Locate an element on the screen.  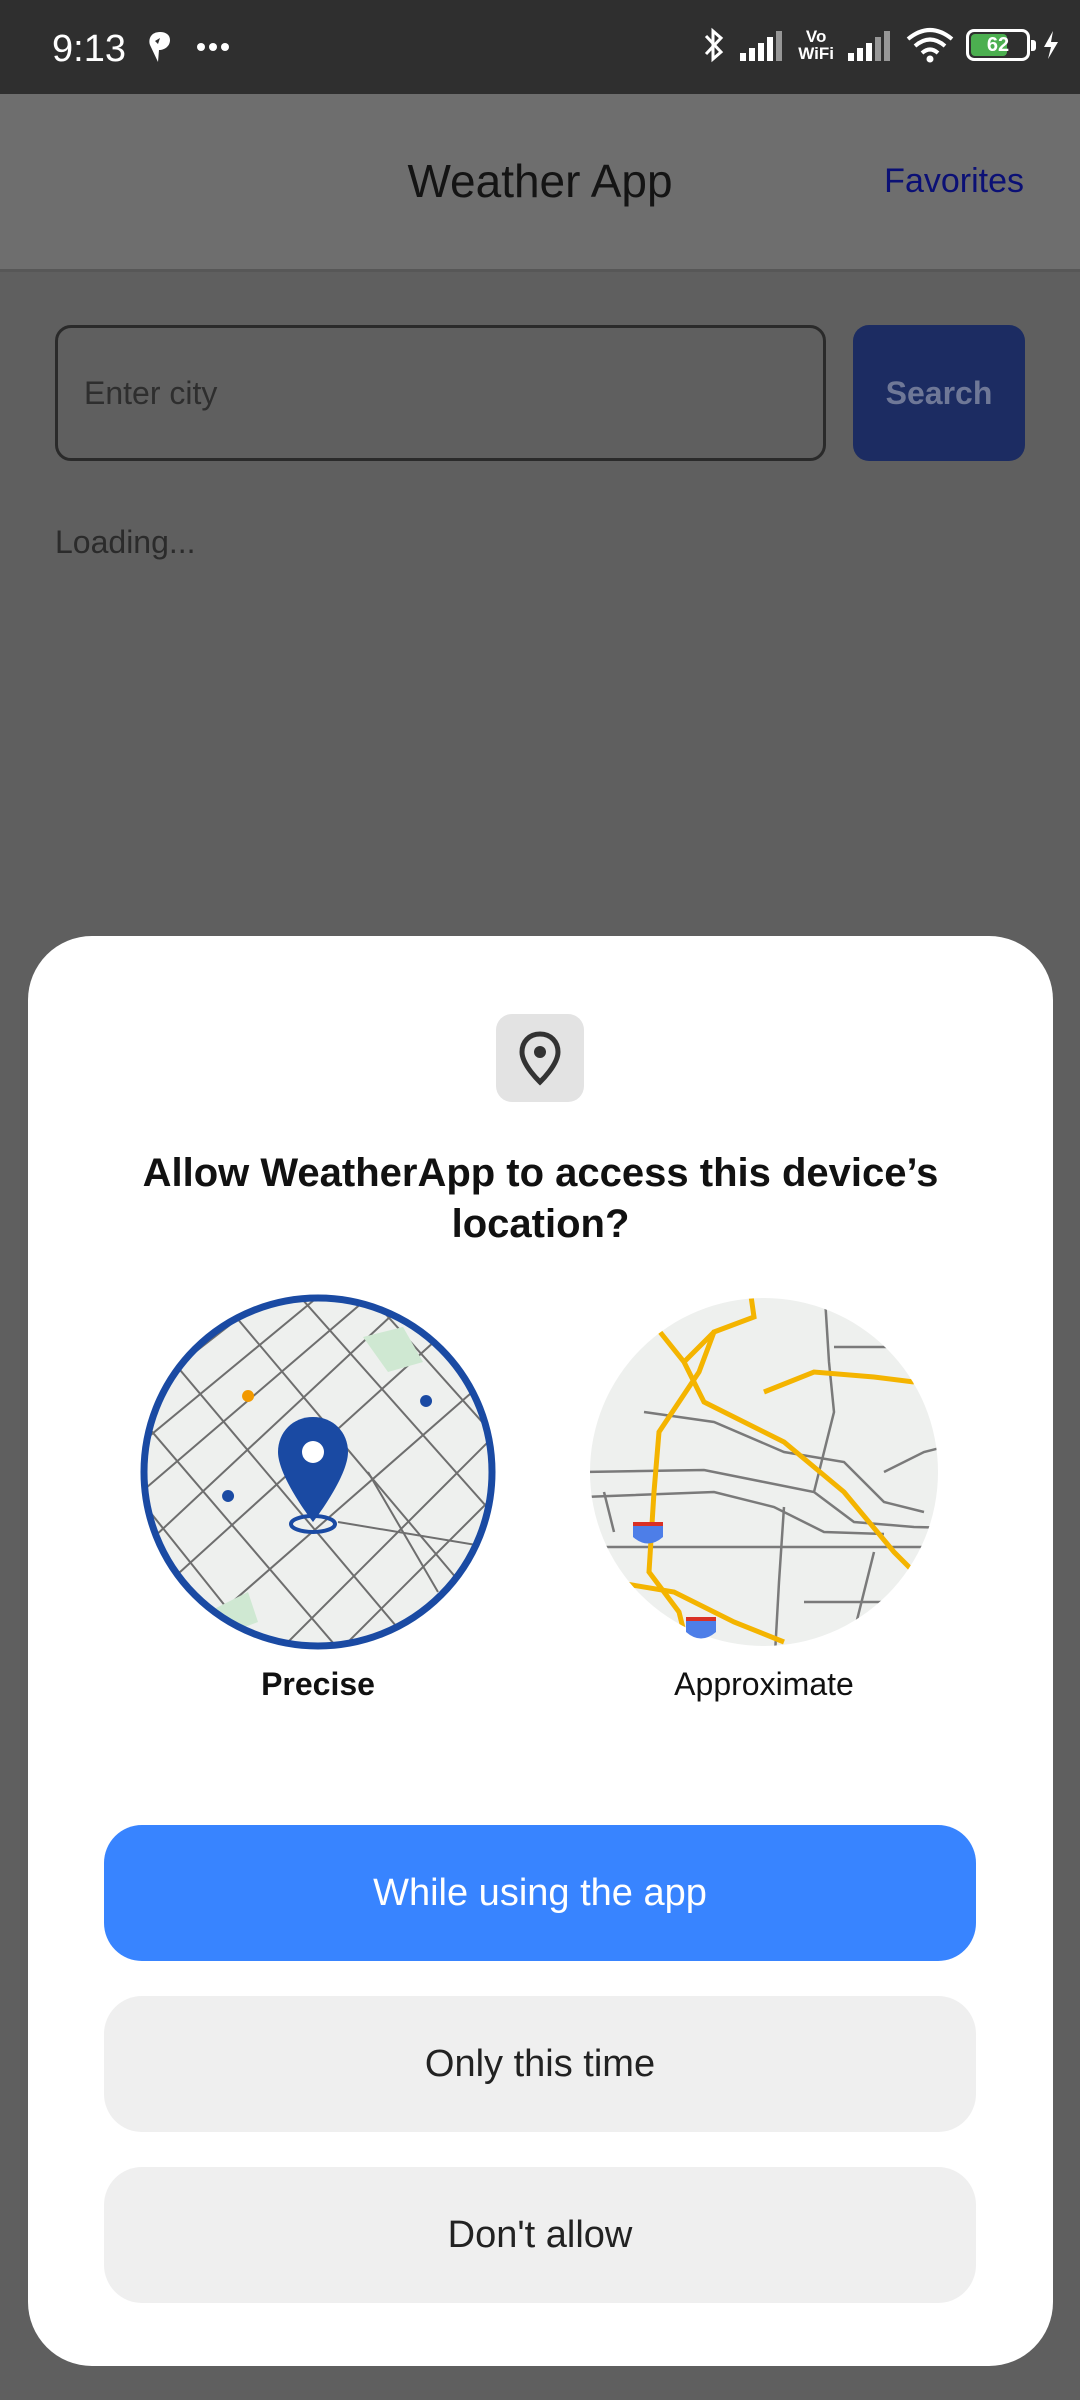
more-notifications-icon is located at coordinates (213, 47).